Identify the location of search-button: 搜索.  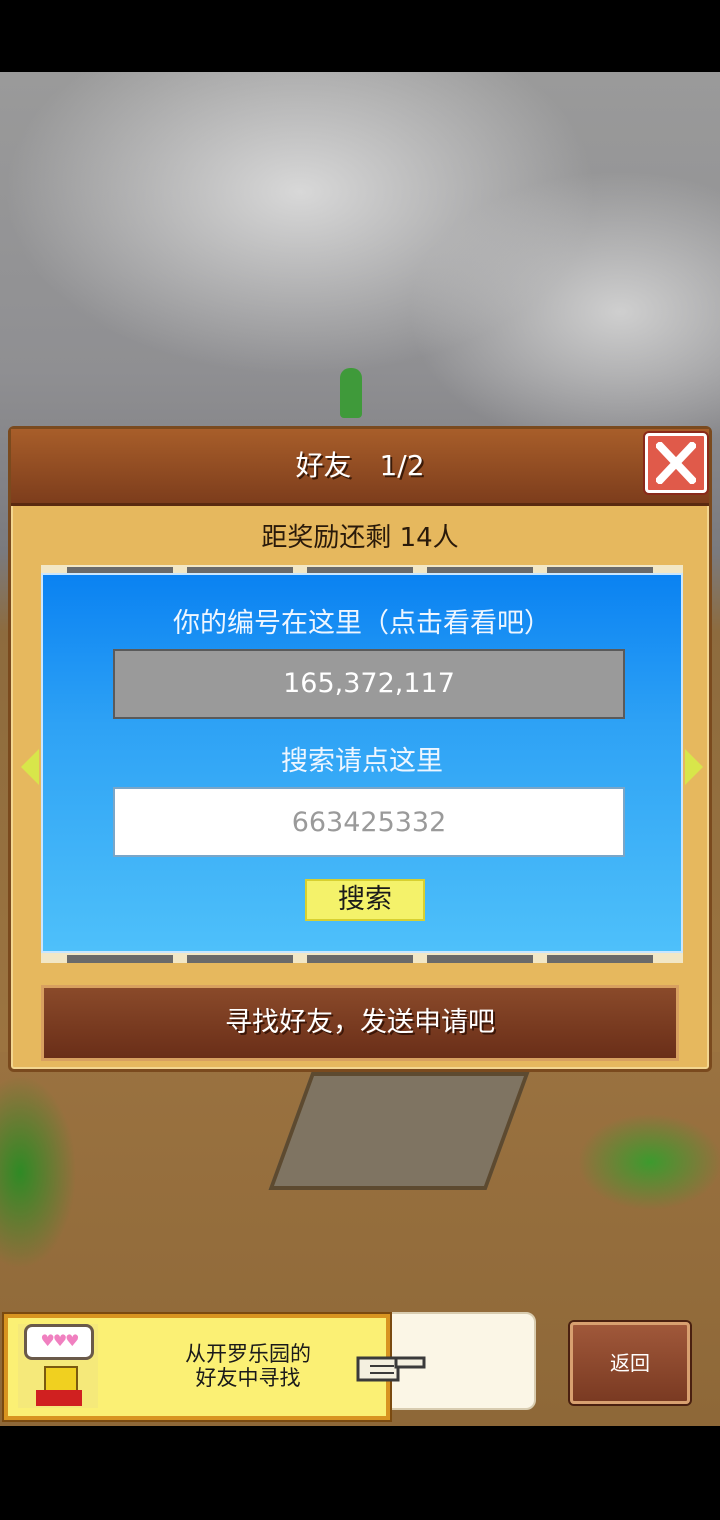
(365, 900).